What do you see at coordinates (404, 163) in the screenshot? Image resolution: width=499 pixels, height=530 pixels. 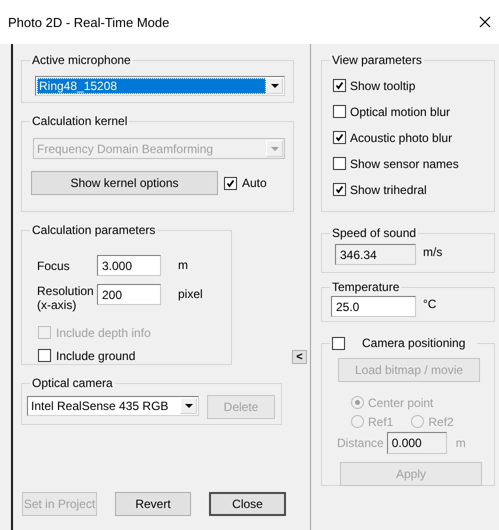 I see `checkbox-label: Show sensor names` at bounding box center [404, 163].